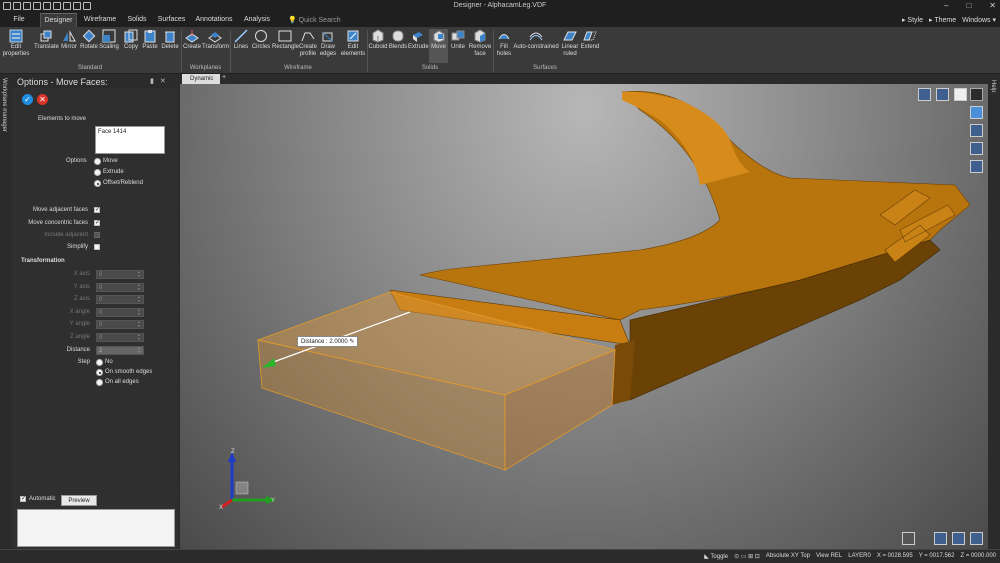 Image resolution: width=1000 pixels, height=563 pixels. What do you see at coordinates (97, 161) in the screenshot?
I see `move-radio` at bounding box center [97, 161].